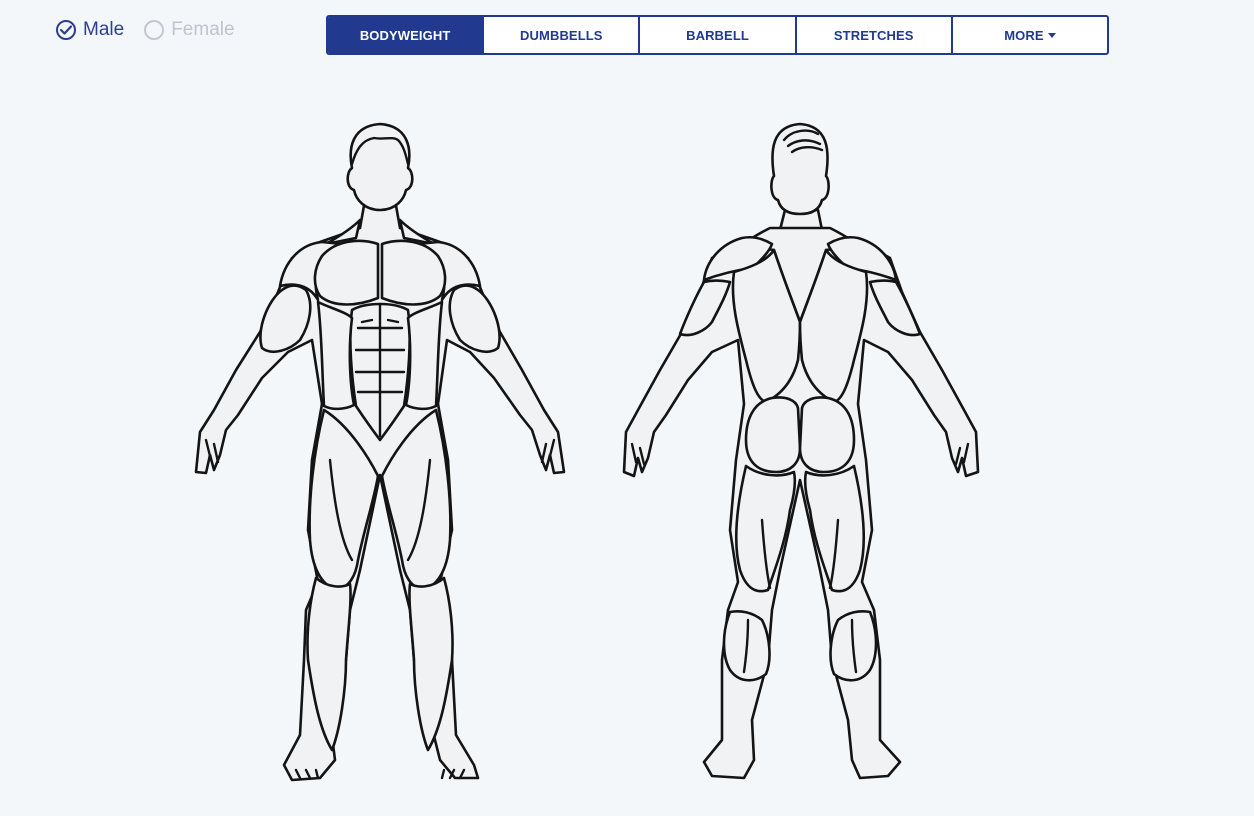 This screenshot has height=816, width=1254. Describe the element at coordinates (765, 528) in the screenshot. I see `hamstring-left` at that location.